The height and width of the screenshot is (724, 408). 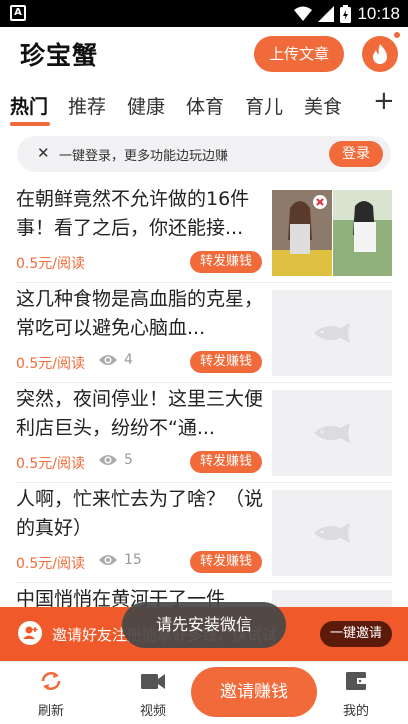 What do you see at coordinates (356, 634) in the screenshot?
I see `one-click-invite-button: 一键邀请` at bounding box center [356, 634].